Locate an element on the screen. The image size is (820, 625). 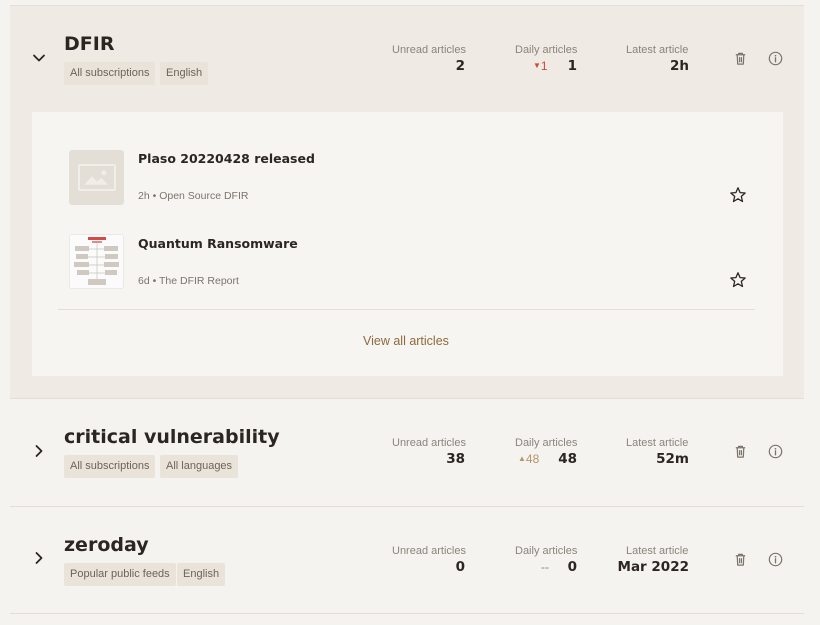
triangle-down-icon: ▼ is located at coordinates (537, 65).